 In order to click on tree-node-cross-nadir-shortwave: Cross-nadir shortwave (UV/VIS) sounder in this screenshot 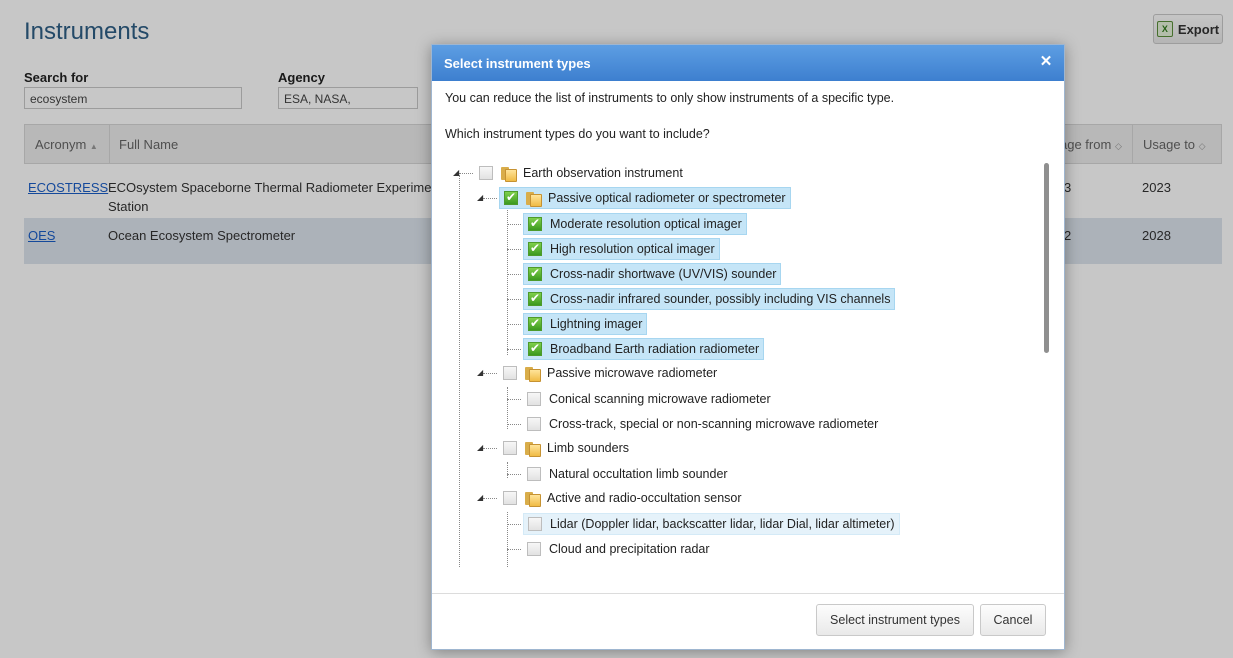, I will do `click(652, 274)`.